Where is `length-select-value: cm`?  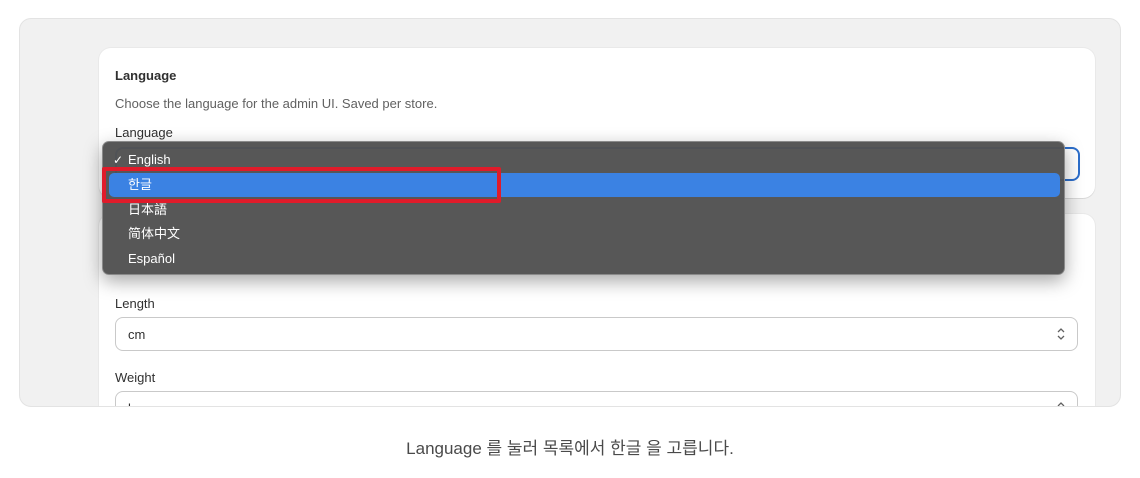 length-select-value: cm is located at coordinates (137, 334).